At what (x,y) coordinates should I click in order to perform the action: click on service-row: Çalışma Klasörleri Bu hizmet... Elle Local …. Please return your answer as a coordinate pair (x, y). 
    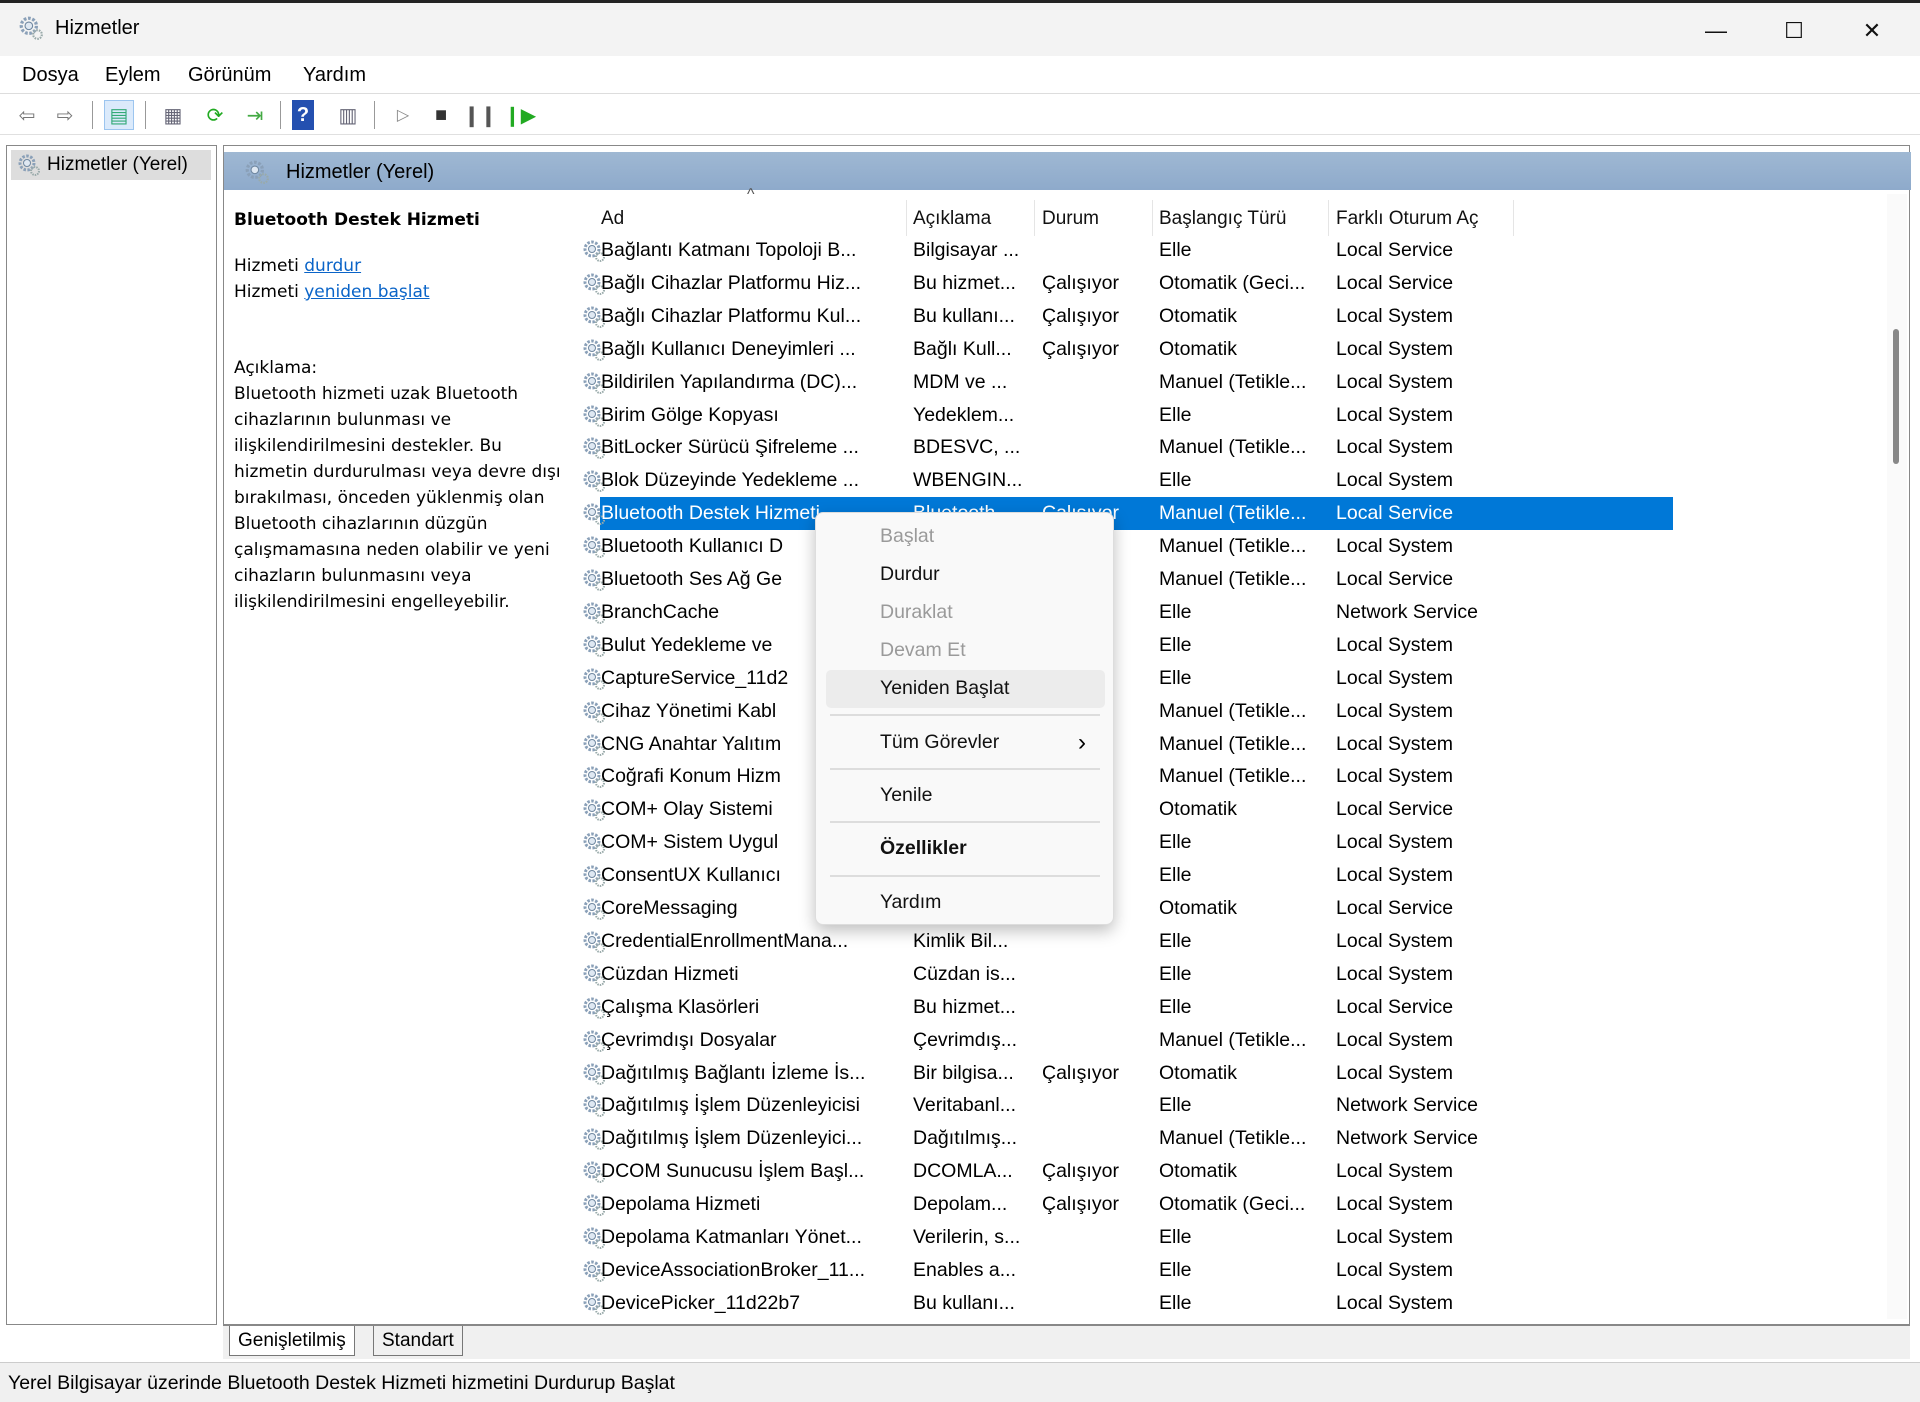
    Looking at the image, I should click on (1124, 1007).